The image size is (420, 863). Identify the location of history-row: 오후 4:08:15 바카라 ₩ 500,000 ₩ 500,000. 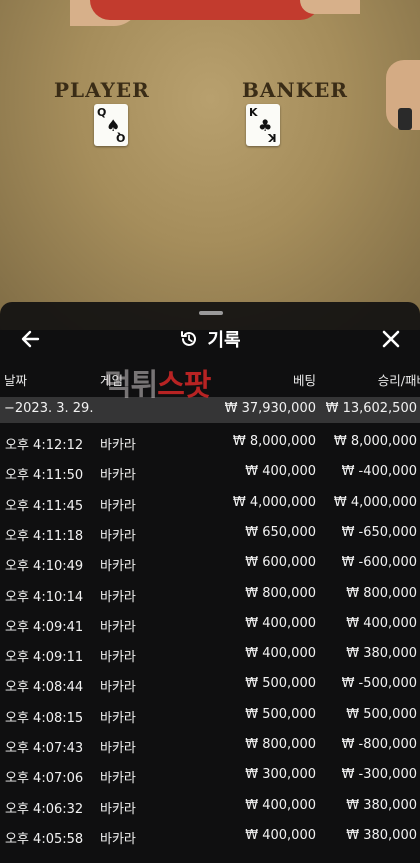
(210, 716).